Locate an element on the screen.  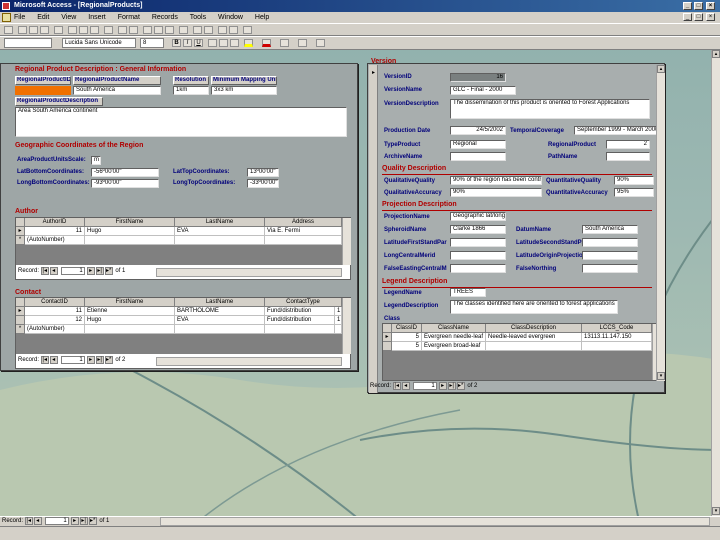
print-icon is located at coordinates (33, 30).